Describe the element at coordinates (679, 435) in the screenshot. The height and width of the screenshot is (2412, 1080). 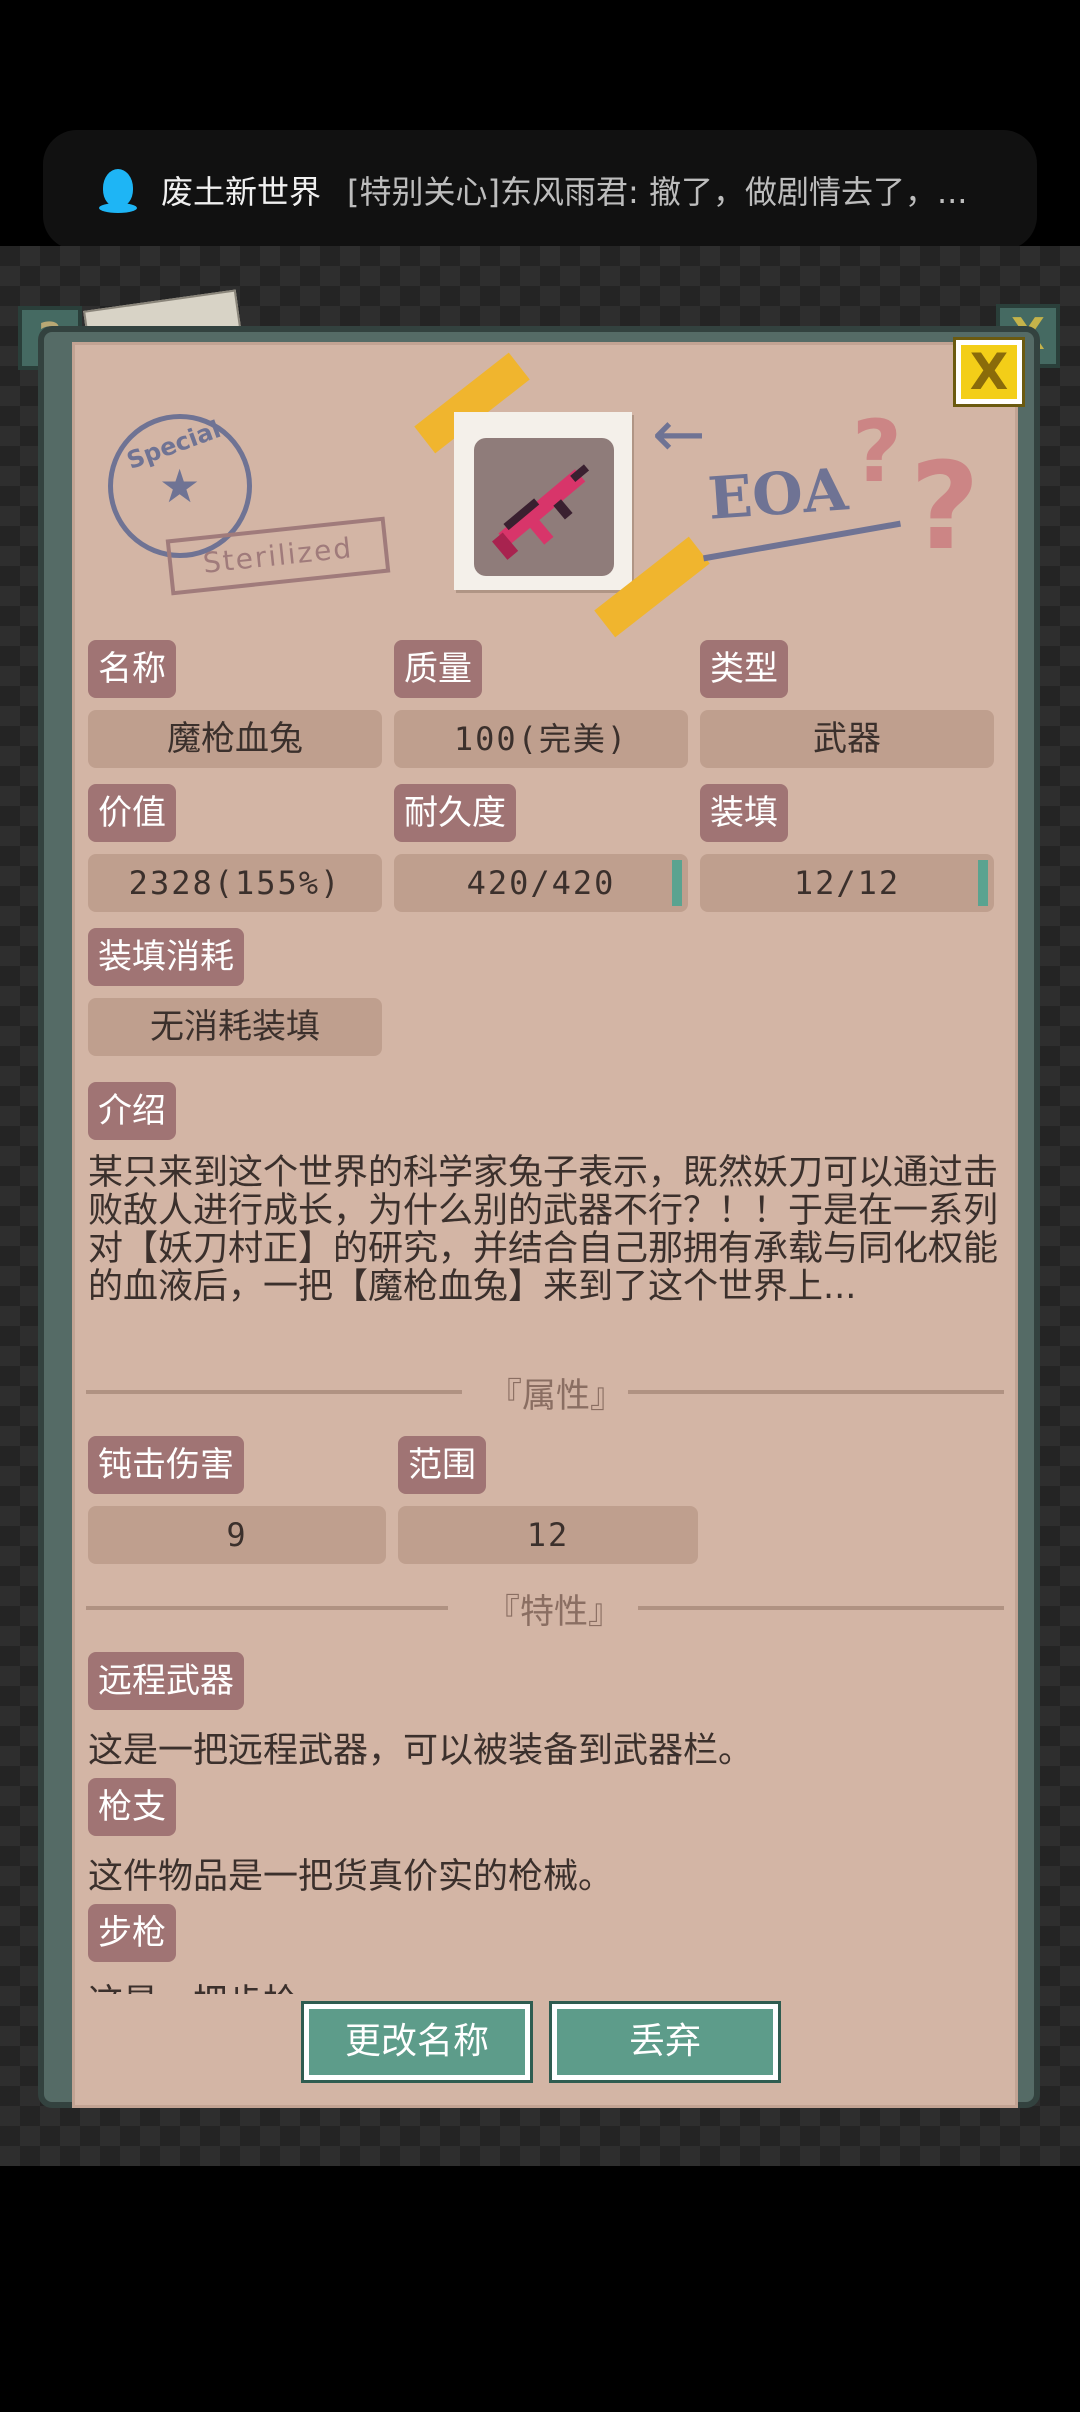
I see `arrow-icon: ←` at that location.